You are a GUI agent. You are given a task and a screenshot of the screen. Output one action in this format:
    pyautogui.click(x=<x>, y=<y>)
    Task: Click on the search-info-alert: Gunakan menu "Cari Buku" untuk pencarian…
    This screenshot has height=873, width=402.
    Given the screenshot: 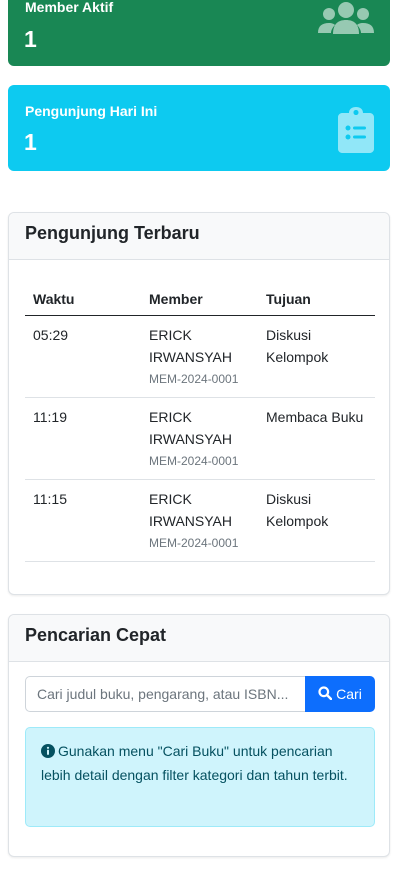 What is the action you would take?
    pyautogui.click(x=200, y=777)
    